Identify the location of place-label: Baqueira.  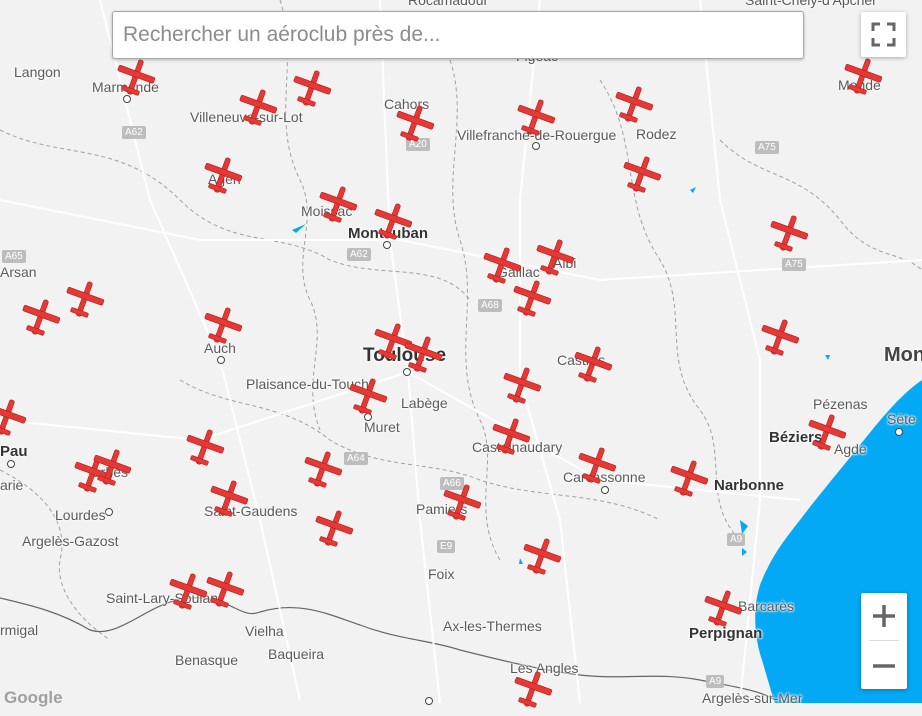
(296, 654).